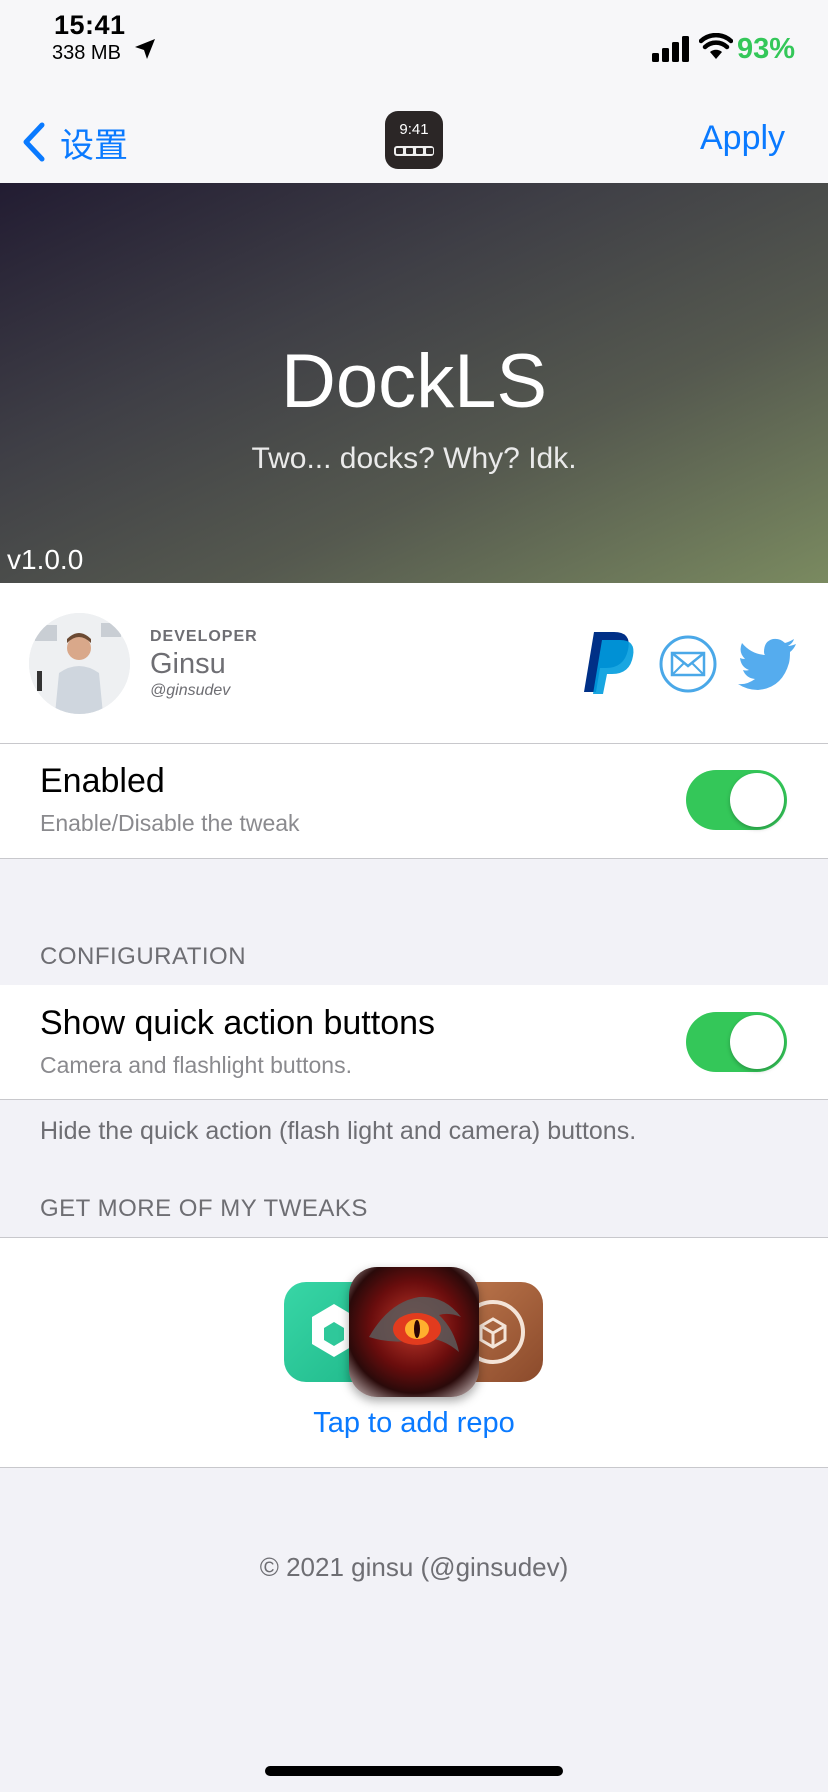  What do you see at coordinates (608, 663) in the screenshot?
I see `paypal-icon` at bounding box center [608, 663].